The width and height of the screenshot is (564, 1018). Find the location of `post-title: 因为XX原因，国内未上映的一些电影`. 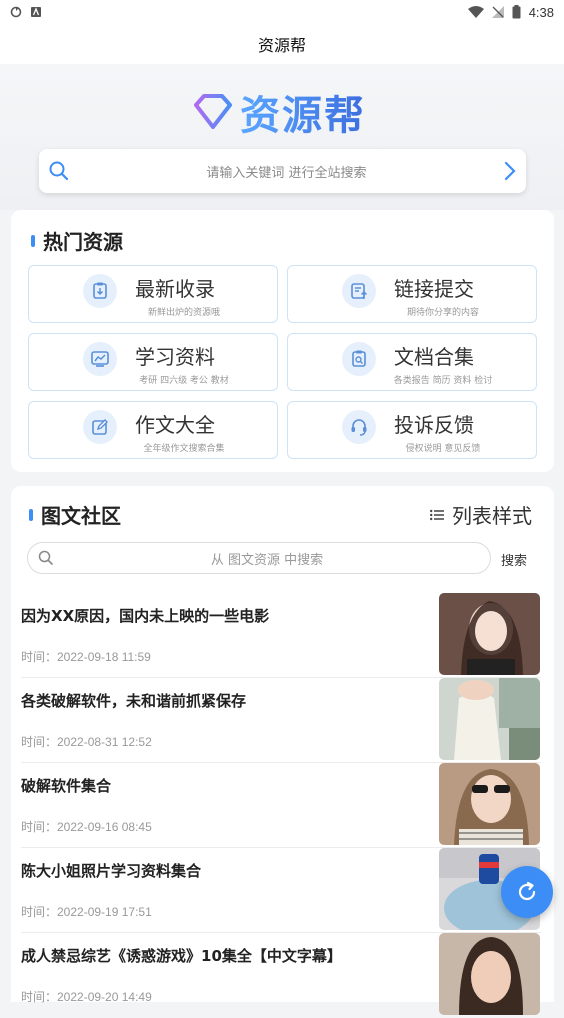

post-title: 因为XX原因，国内未上映的一些电影 is located at coordinates (145, 616).